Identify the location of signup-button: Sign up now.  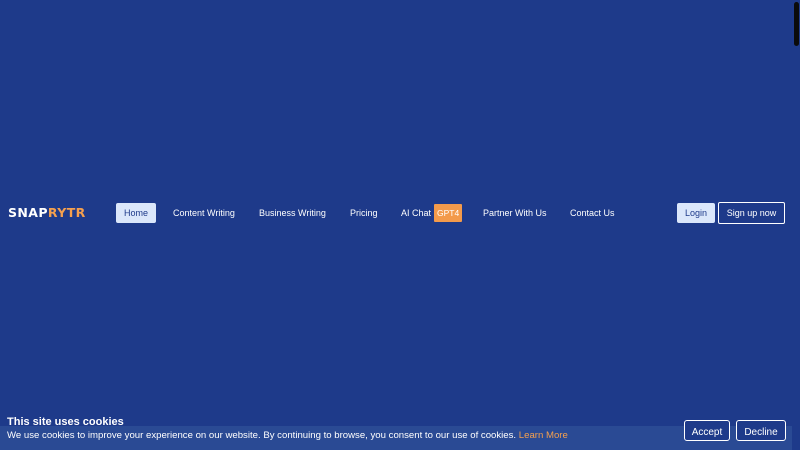
(751, 213).